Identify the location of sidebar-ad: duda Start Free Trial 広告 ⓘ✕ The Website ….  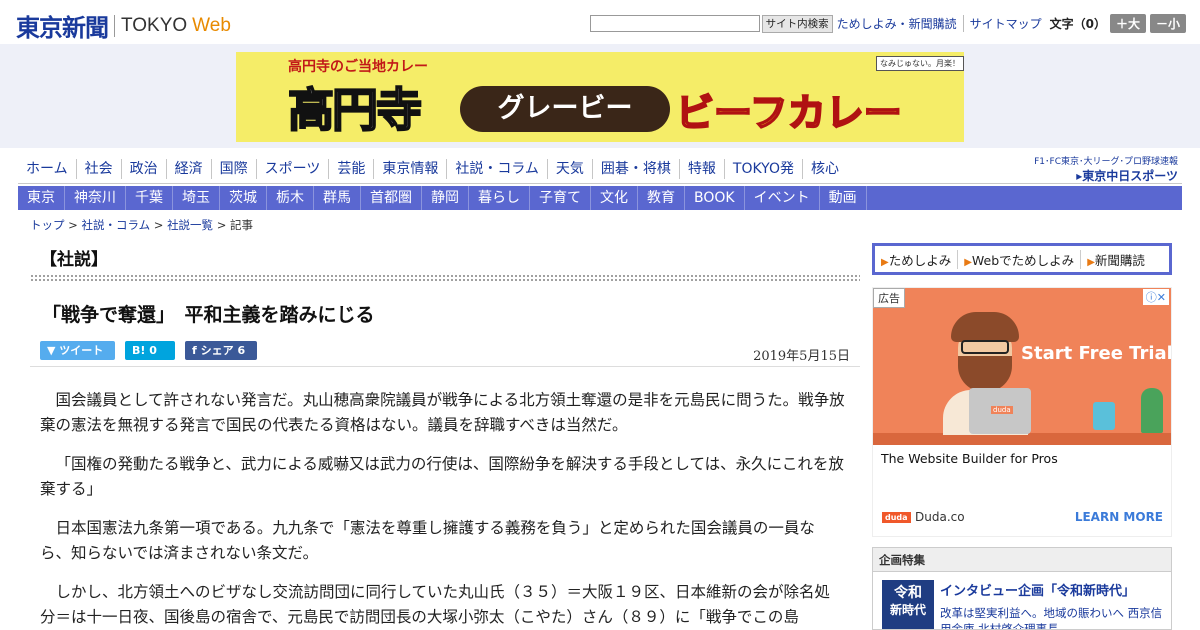
(1022, 412).